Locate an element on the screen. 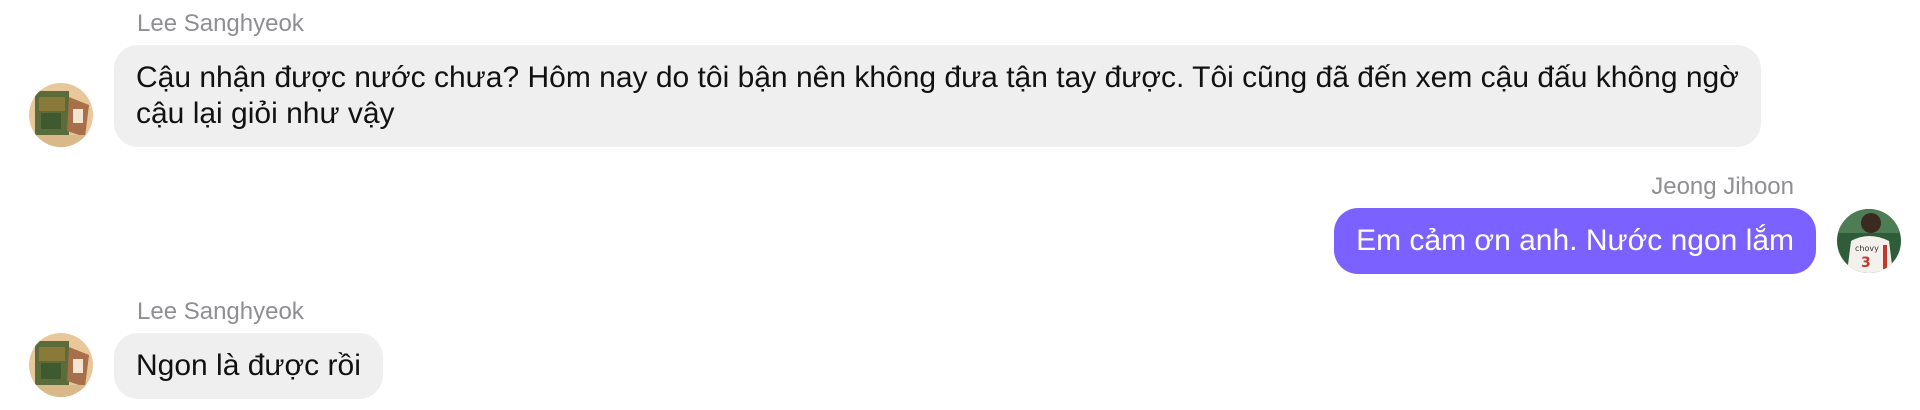 The image size is (1920, 410). sender-name: Jeong Jihoon is located at coordinates (1722, 186).